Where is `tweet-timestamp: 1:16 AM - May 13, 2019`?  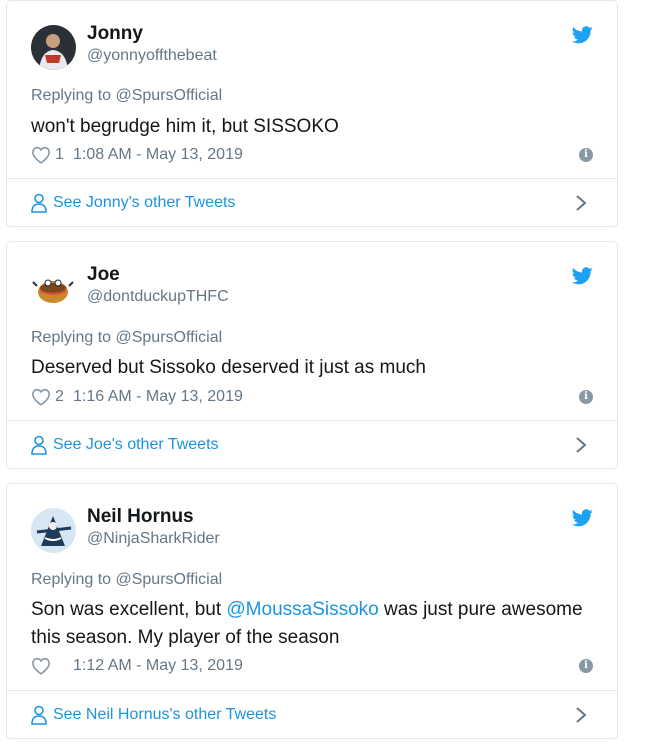 tweet-timestamp: 1:16 AM - May 13, 2019 is located at coordinates (158, 397).